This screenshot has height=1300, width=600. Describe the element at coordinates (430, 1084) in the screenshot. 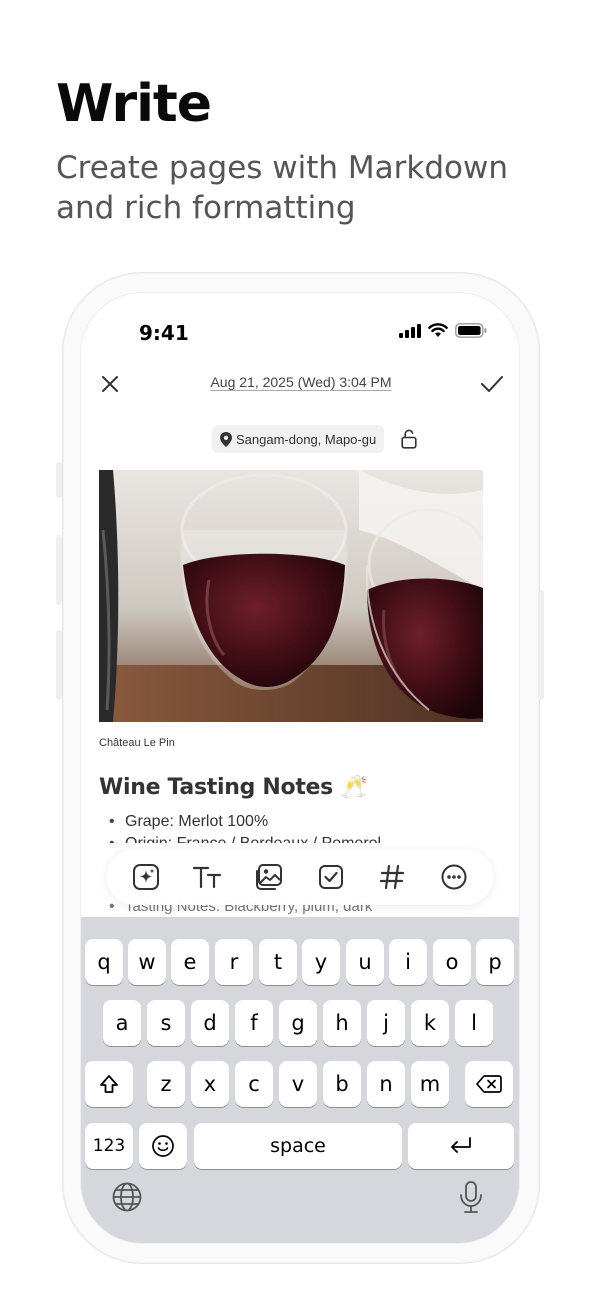

I see `key-m: m` at that location.